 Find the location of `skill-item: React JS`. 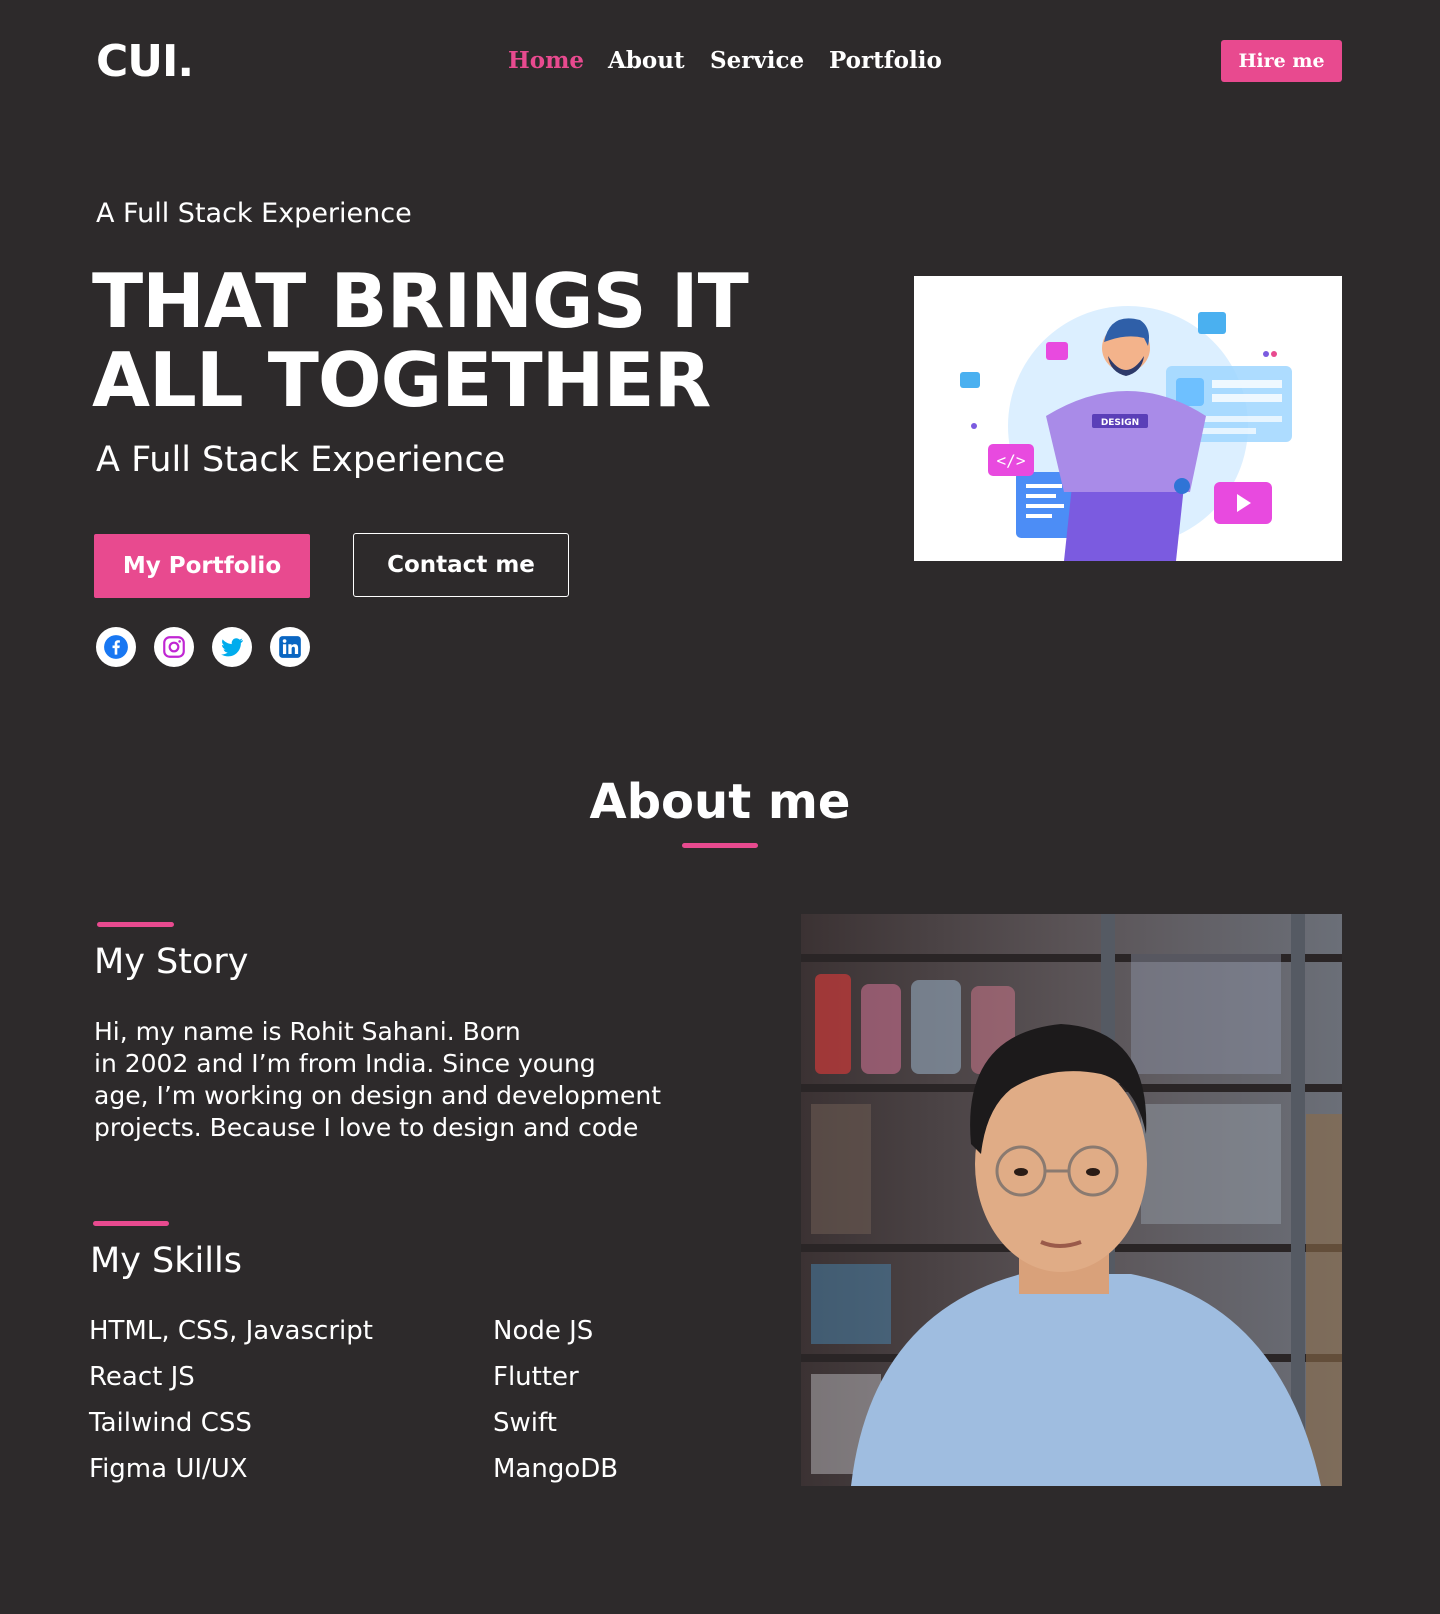

skill-item: React JS is located at coordinates (142, 1377).